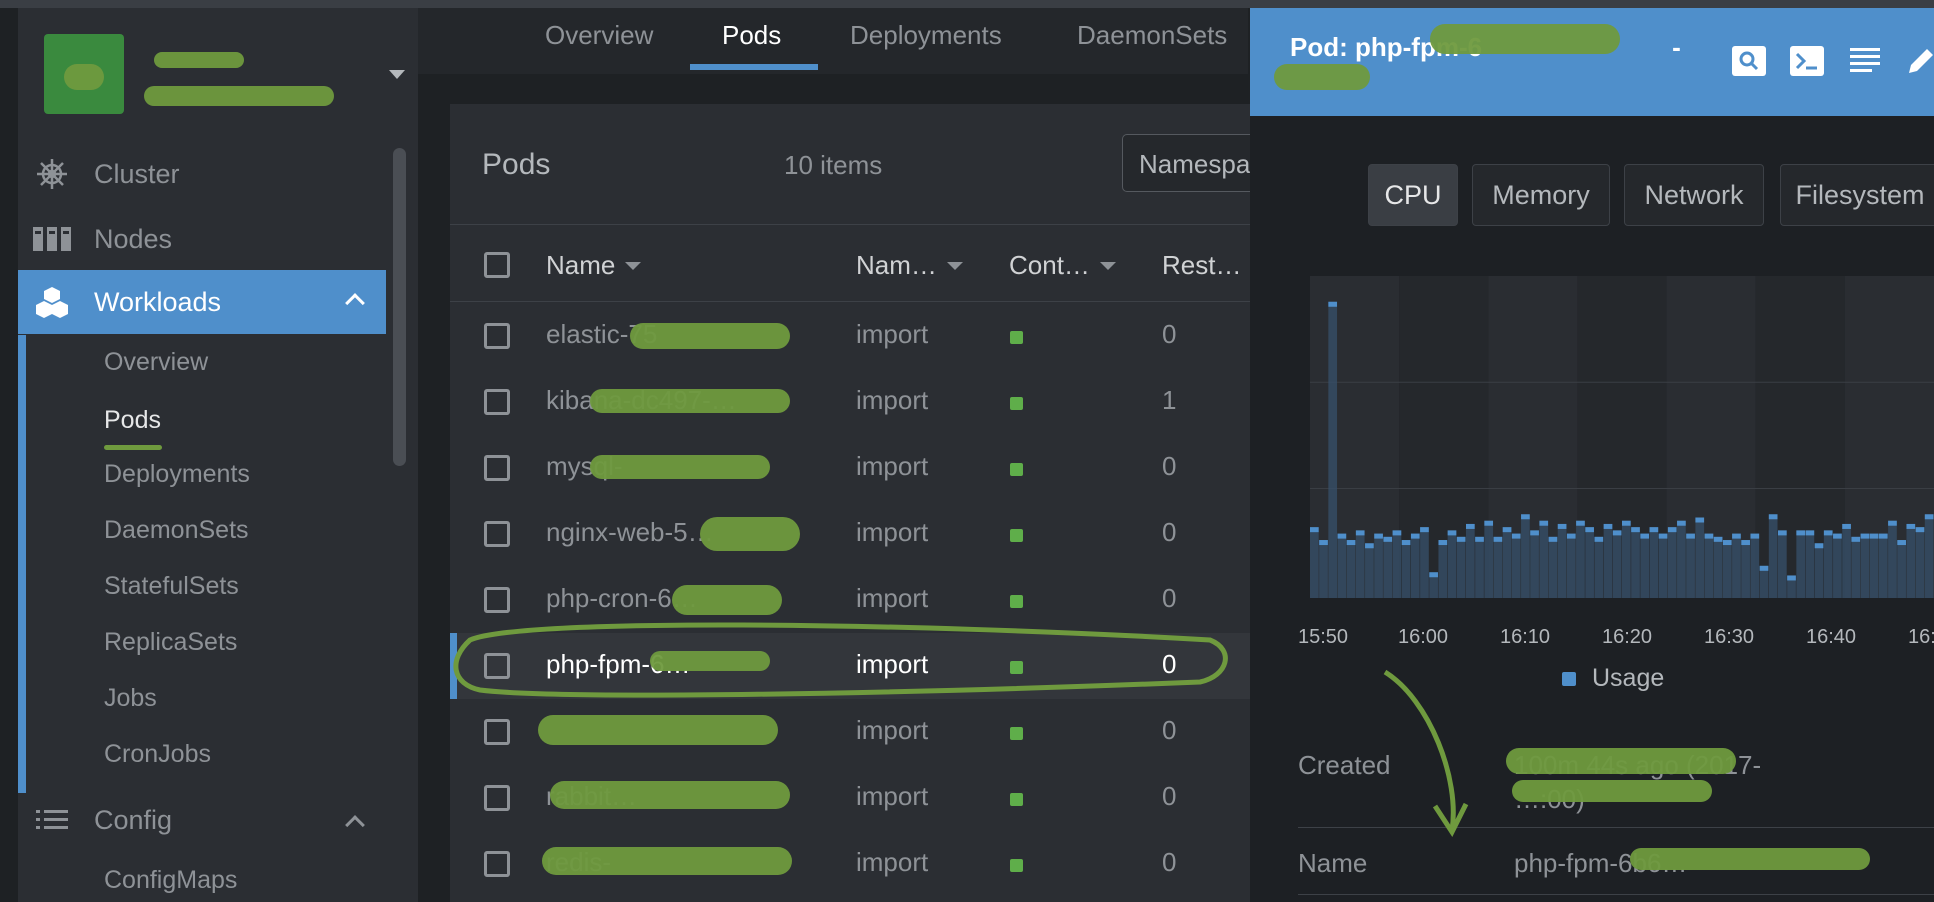  I want to click on sidebar-subitem-statefulsets: StatefulSets, so click(171, 586).